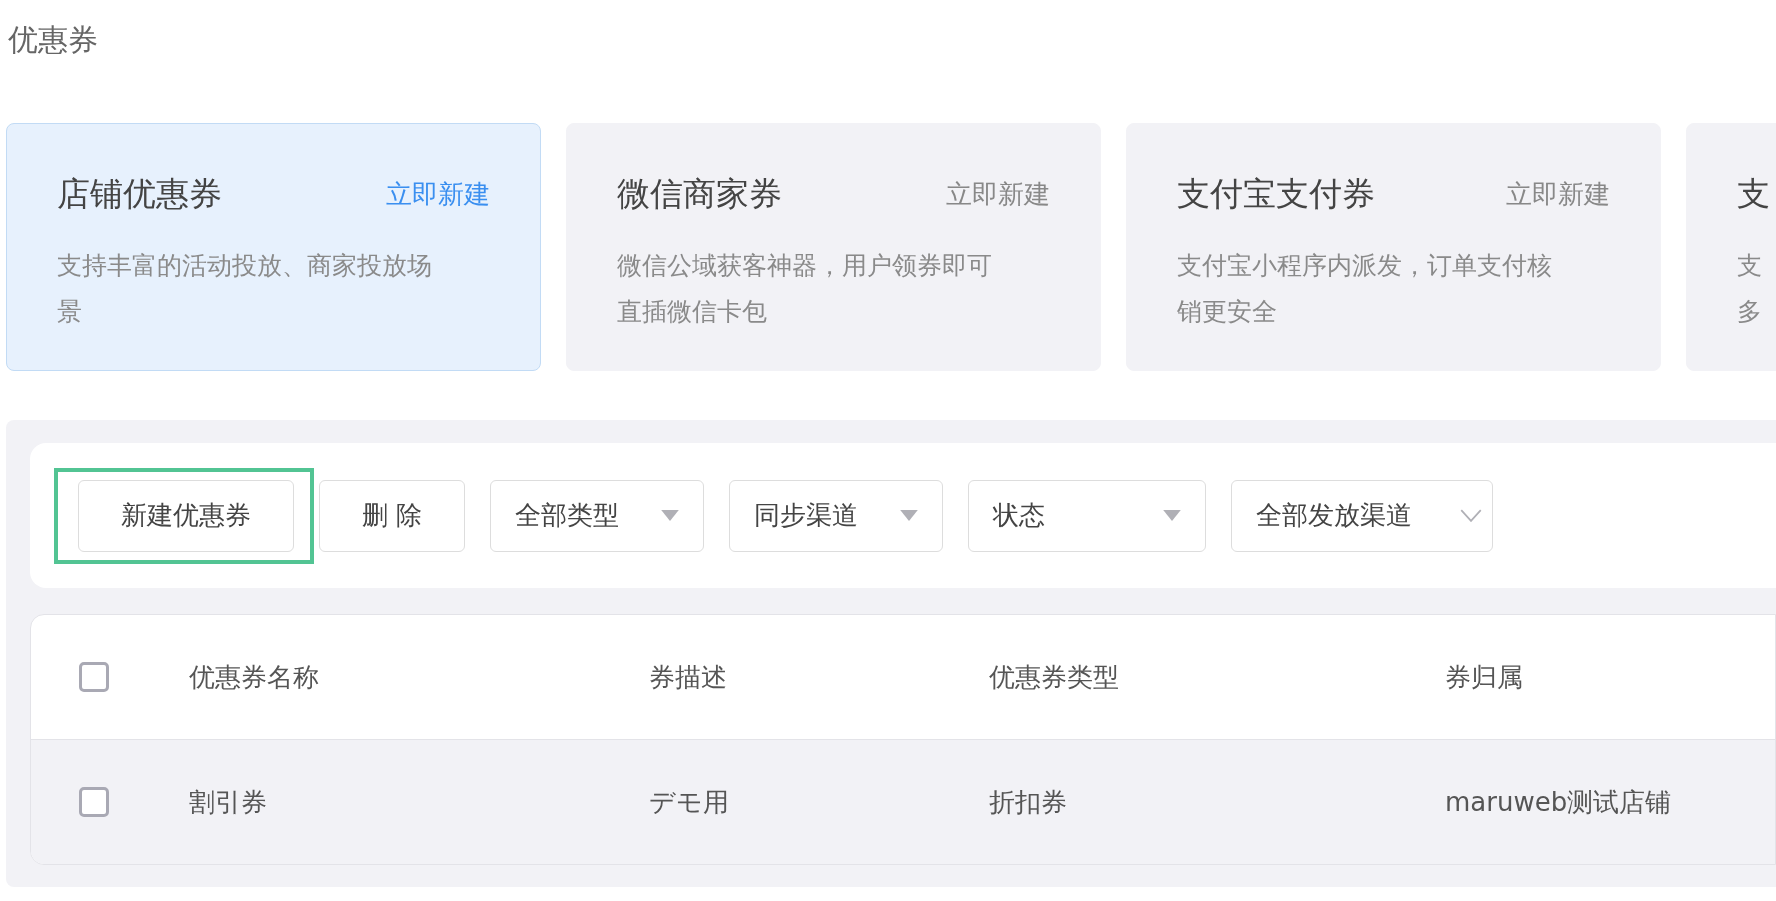  Describe the element at coordinates (833, 247) in the screenshot. I see `coupon-type-card: 微信商家券 立即新建 微信公域获客神器，用户领券即可直插微信卡包` at that location.